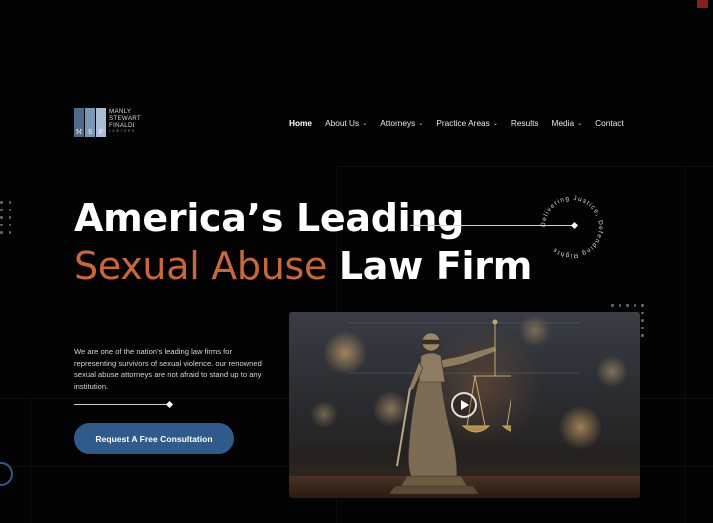 The height and width of the screenshot is (523, 713). I want to click on logo-line: FINALDI, so click(122, 125).